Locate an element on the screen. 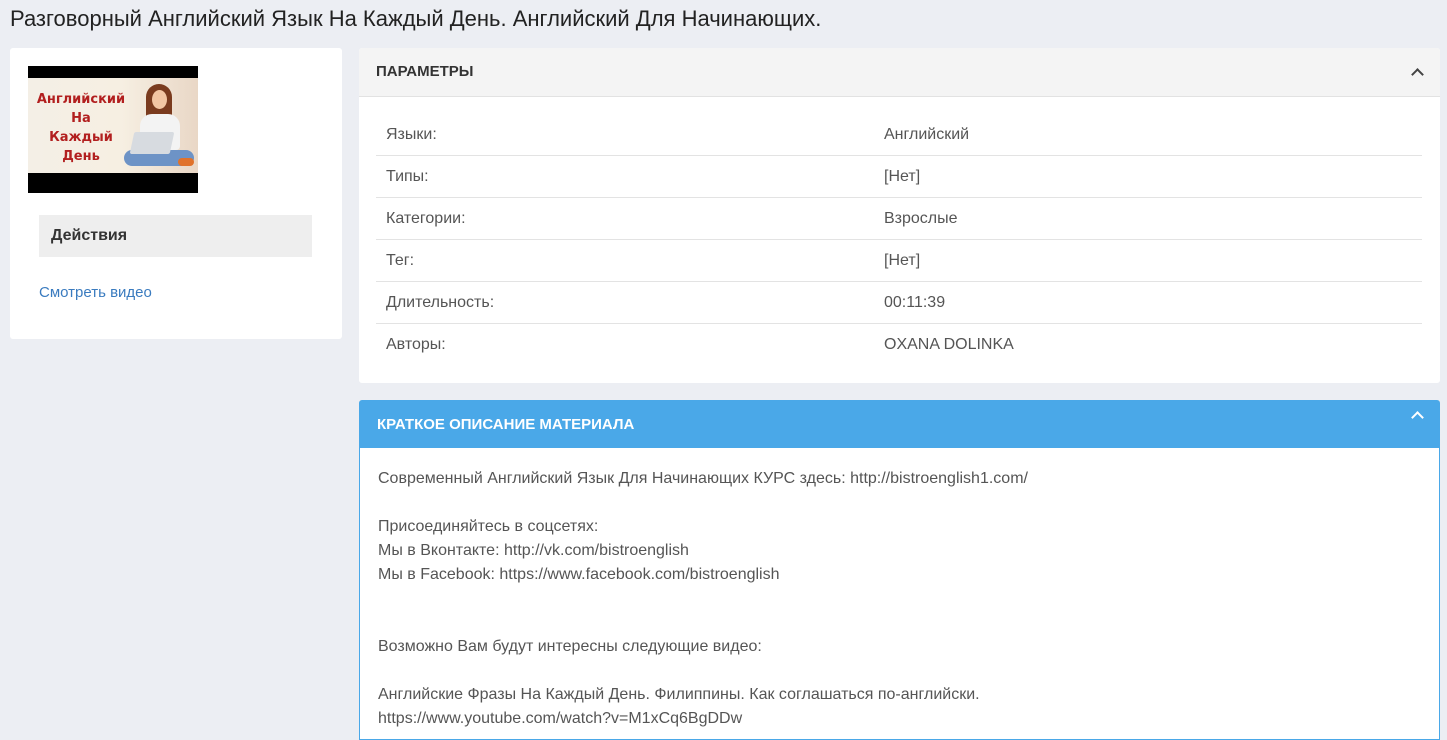 This screenshot has height=740, width=1447. table-row: Языки: Английский is located at coordinates (899, 135).